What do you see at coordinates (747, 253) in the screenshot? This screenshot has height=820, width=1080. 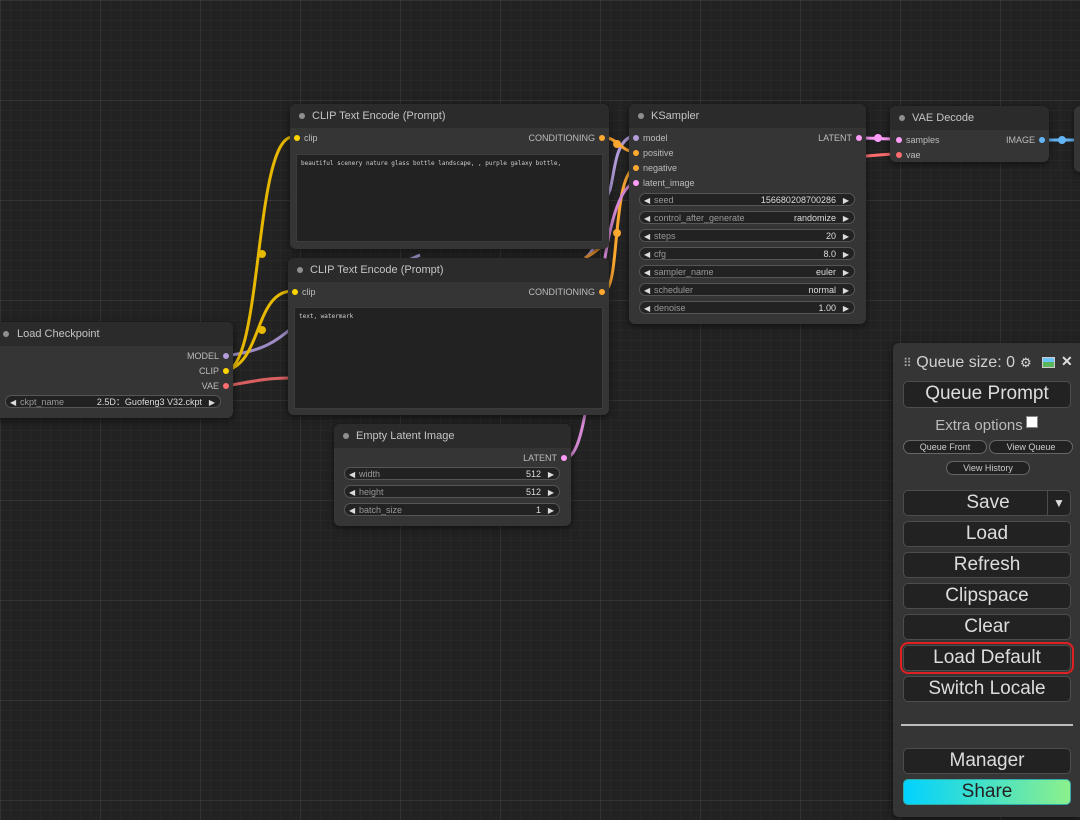 I see `widget-cfg: ◀ cfg 8.0 ▶` at bounding box center [747, 253].